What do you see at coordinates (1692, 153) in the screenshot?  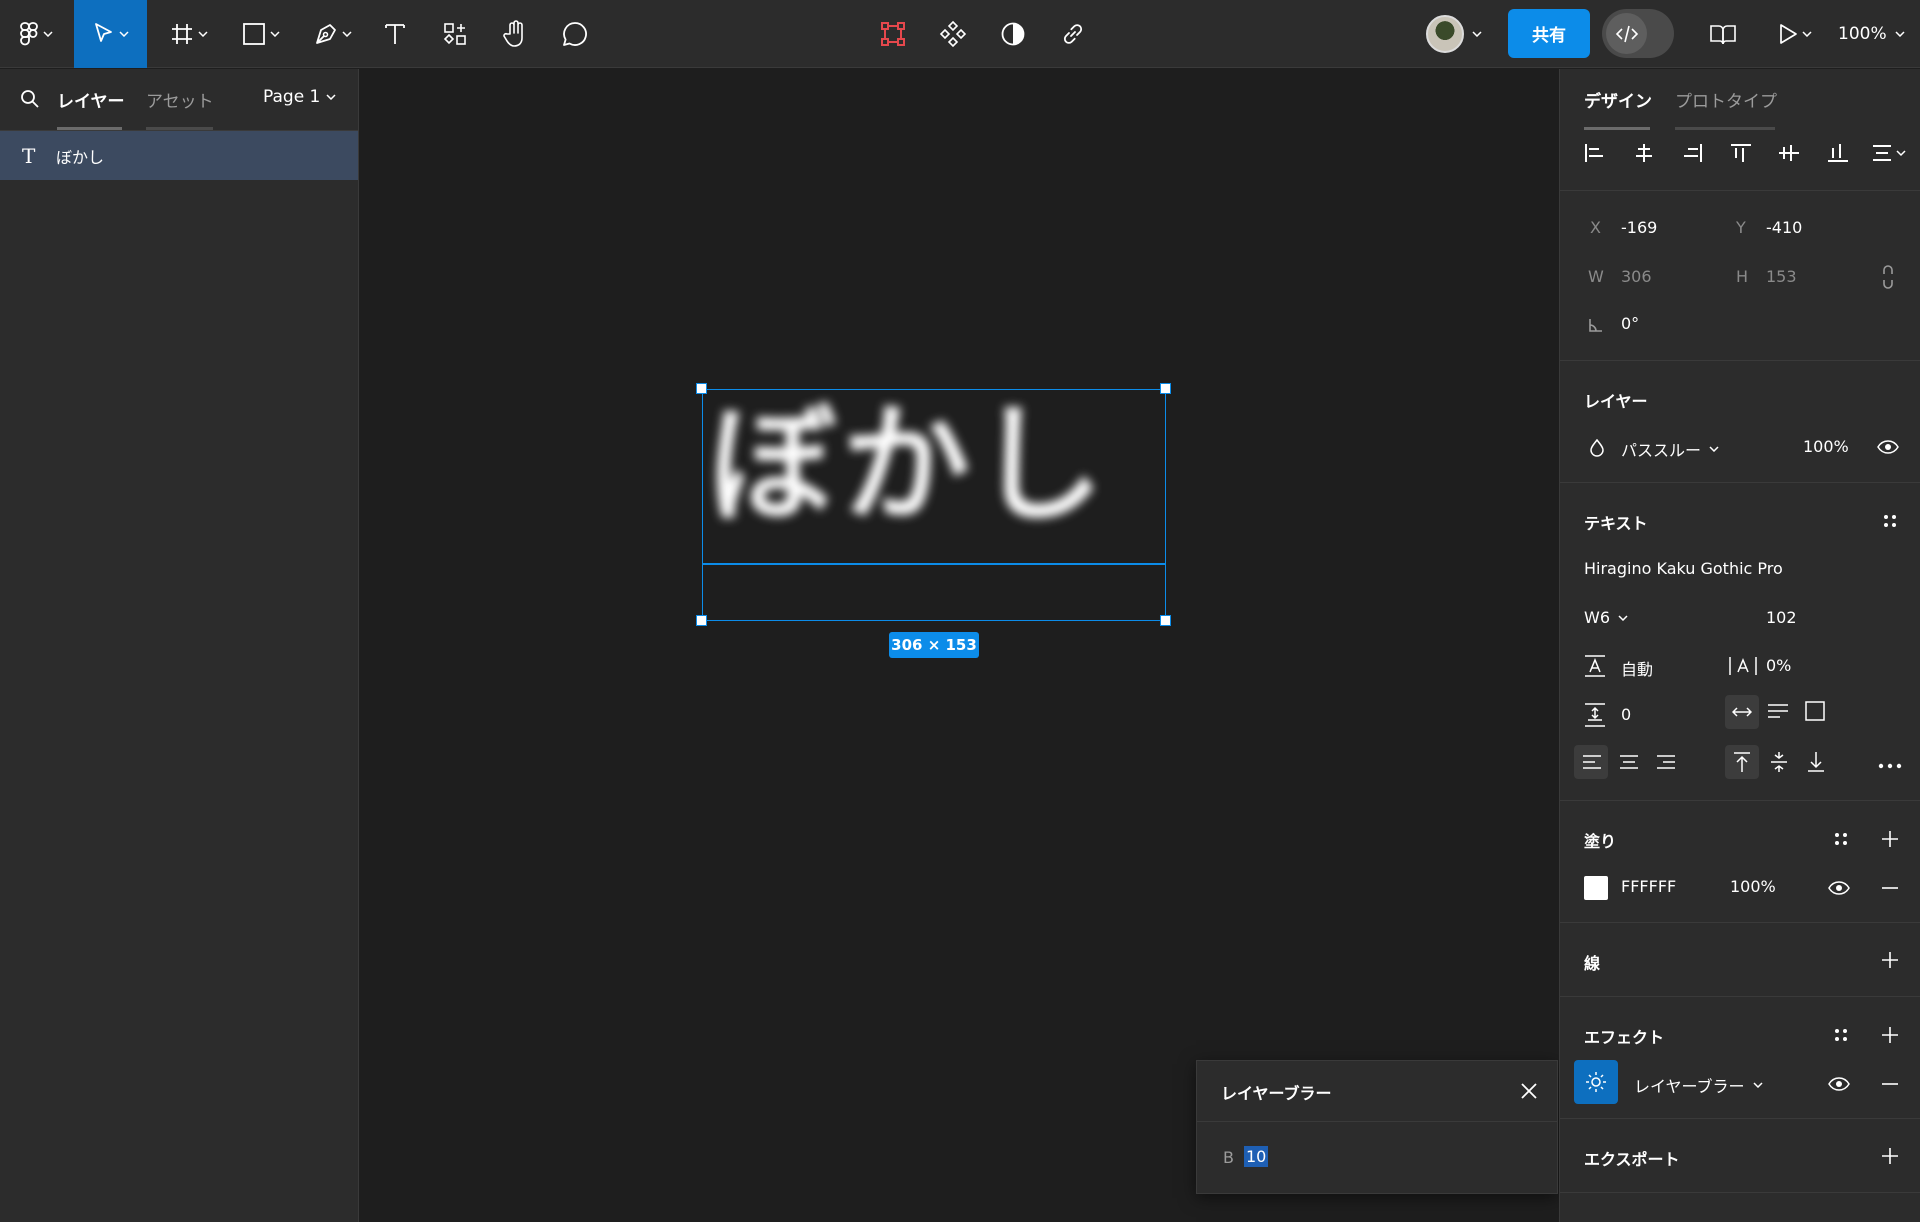 I see `align-right-icon` at bounding box center [1692, 153].